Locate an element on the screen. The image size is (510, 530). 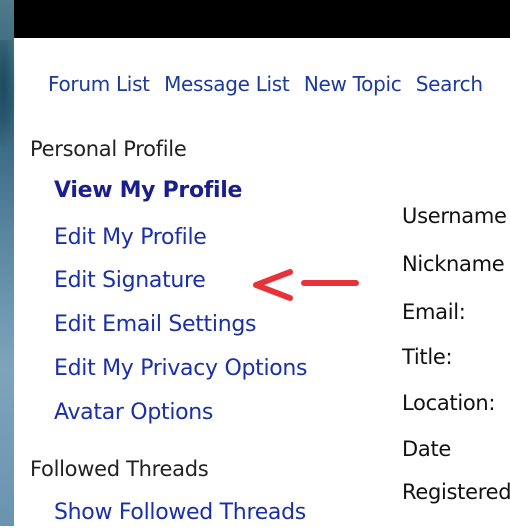
personal-profile-heading: Personal Profile is located at coordinates (108, 149).